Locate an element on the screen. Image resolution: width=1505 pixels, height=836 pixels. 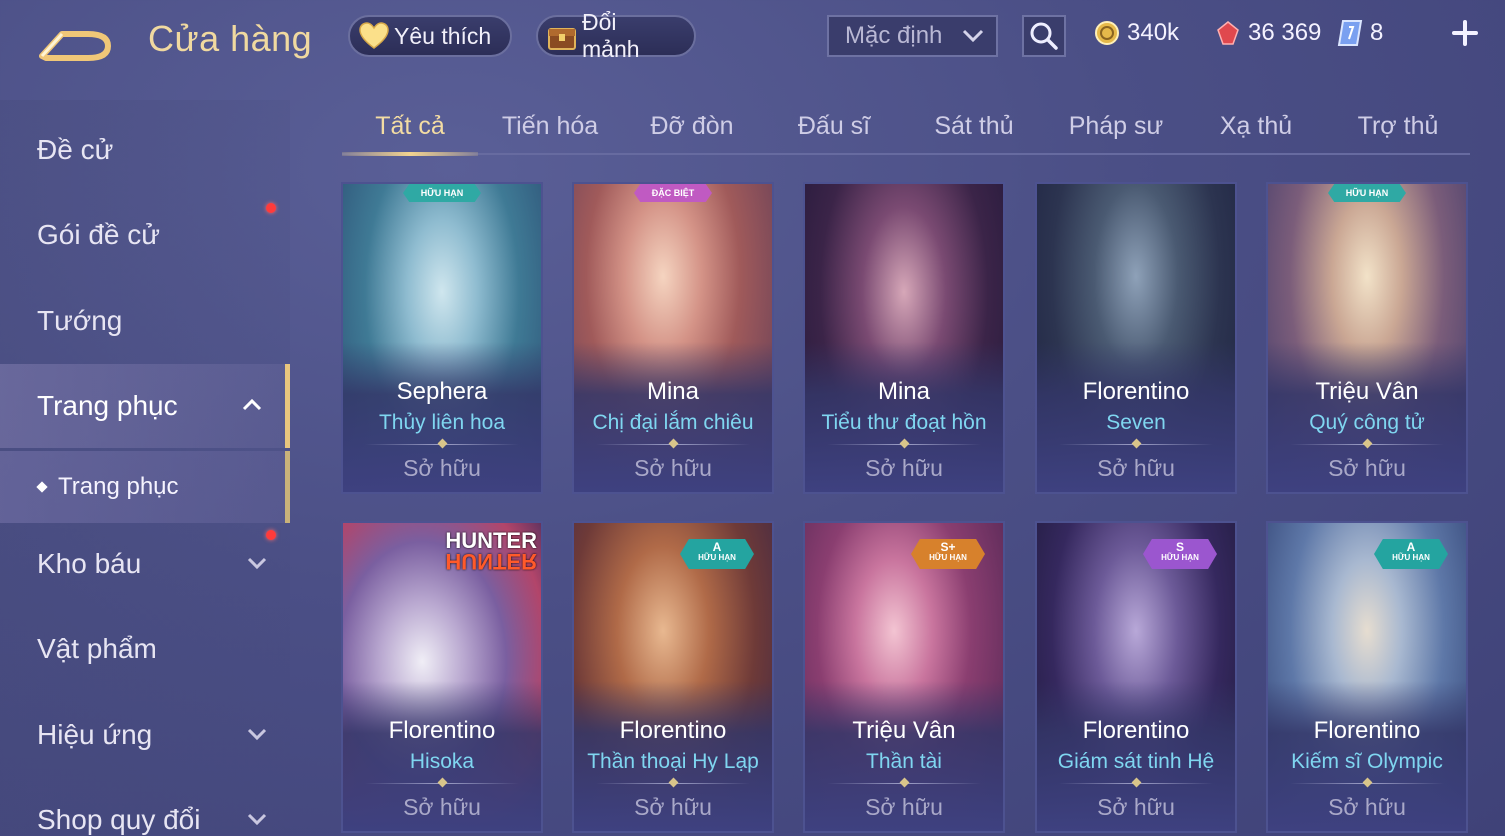
skin-card: HUNTER HUNTER Florentino Hisoka Sở hữu is located at coordinates (442, 677).